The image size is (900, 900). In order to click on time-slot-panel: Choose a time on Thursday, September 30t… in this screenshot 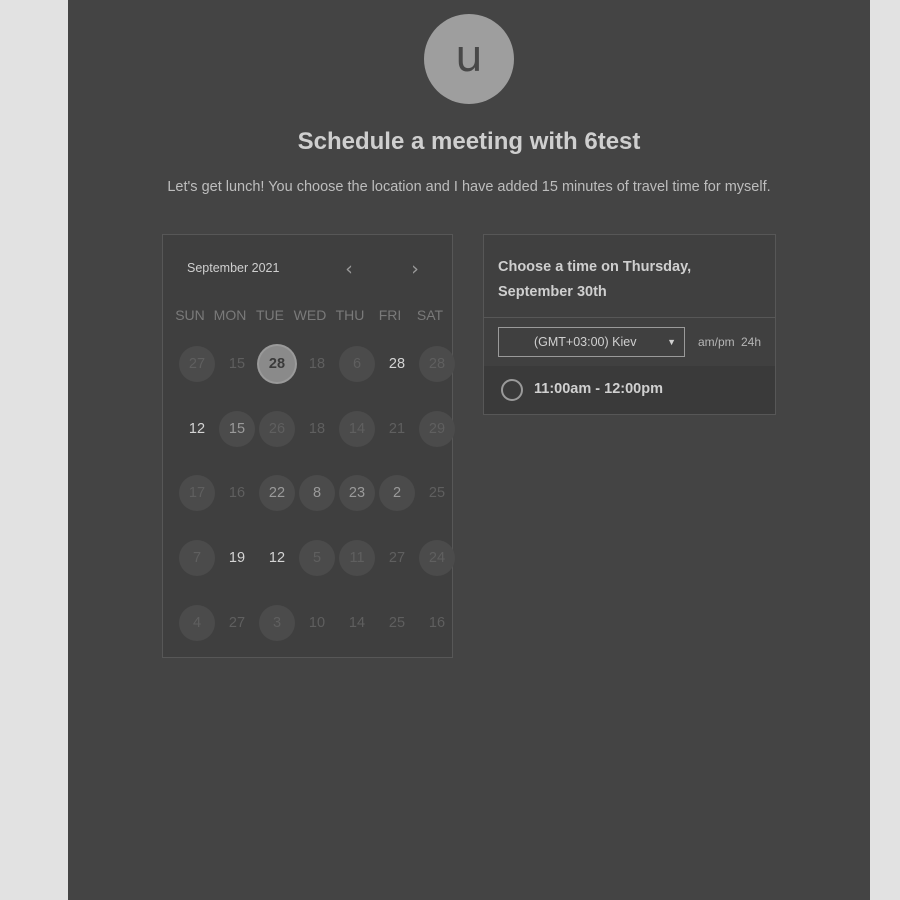, I will do `click(629, 324)`.